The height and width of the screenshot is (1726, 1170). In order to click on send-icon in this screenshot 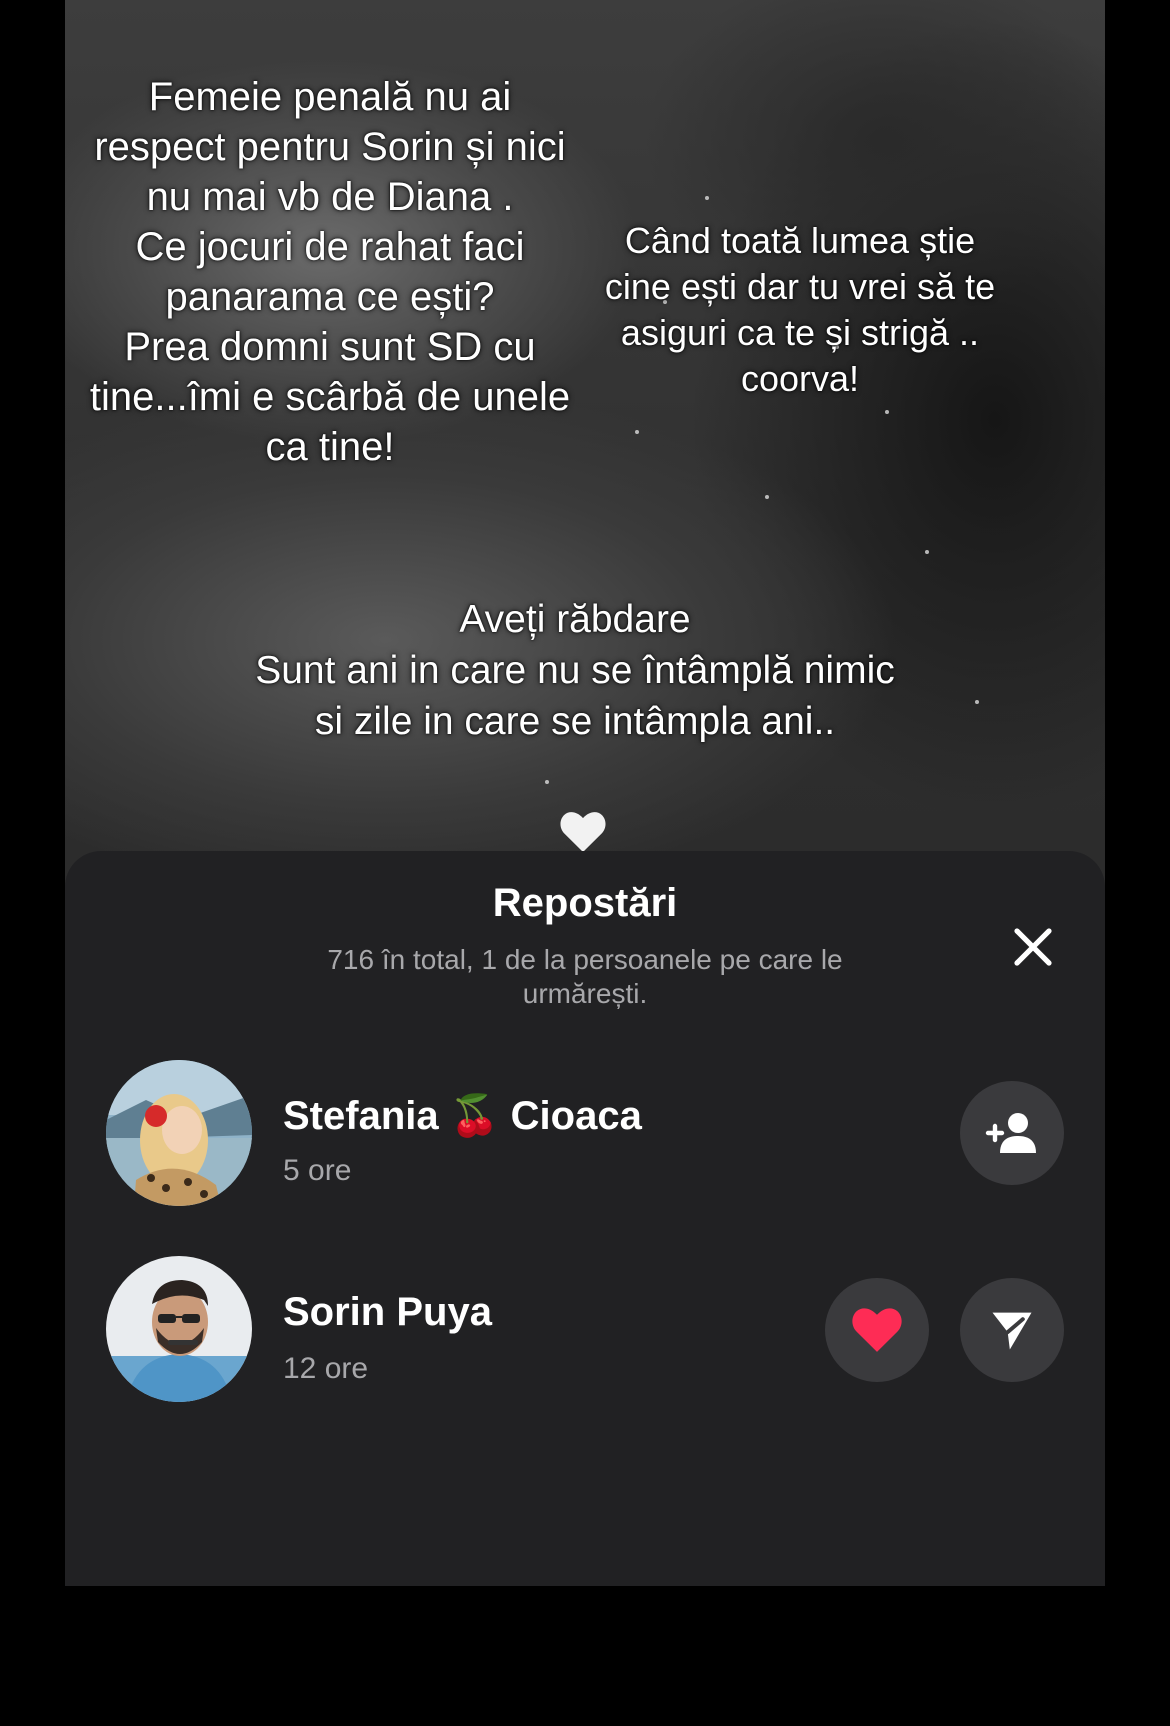, I will do `click(1012, 1331)`.